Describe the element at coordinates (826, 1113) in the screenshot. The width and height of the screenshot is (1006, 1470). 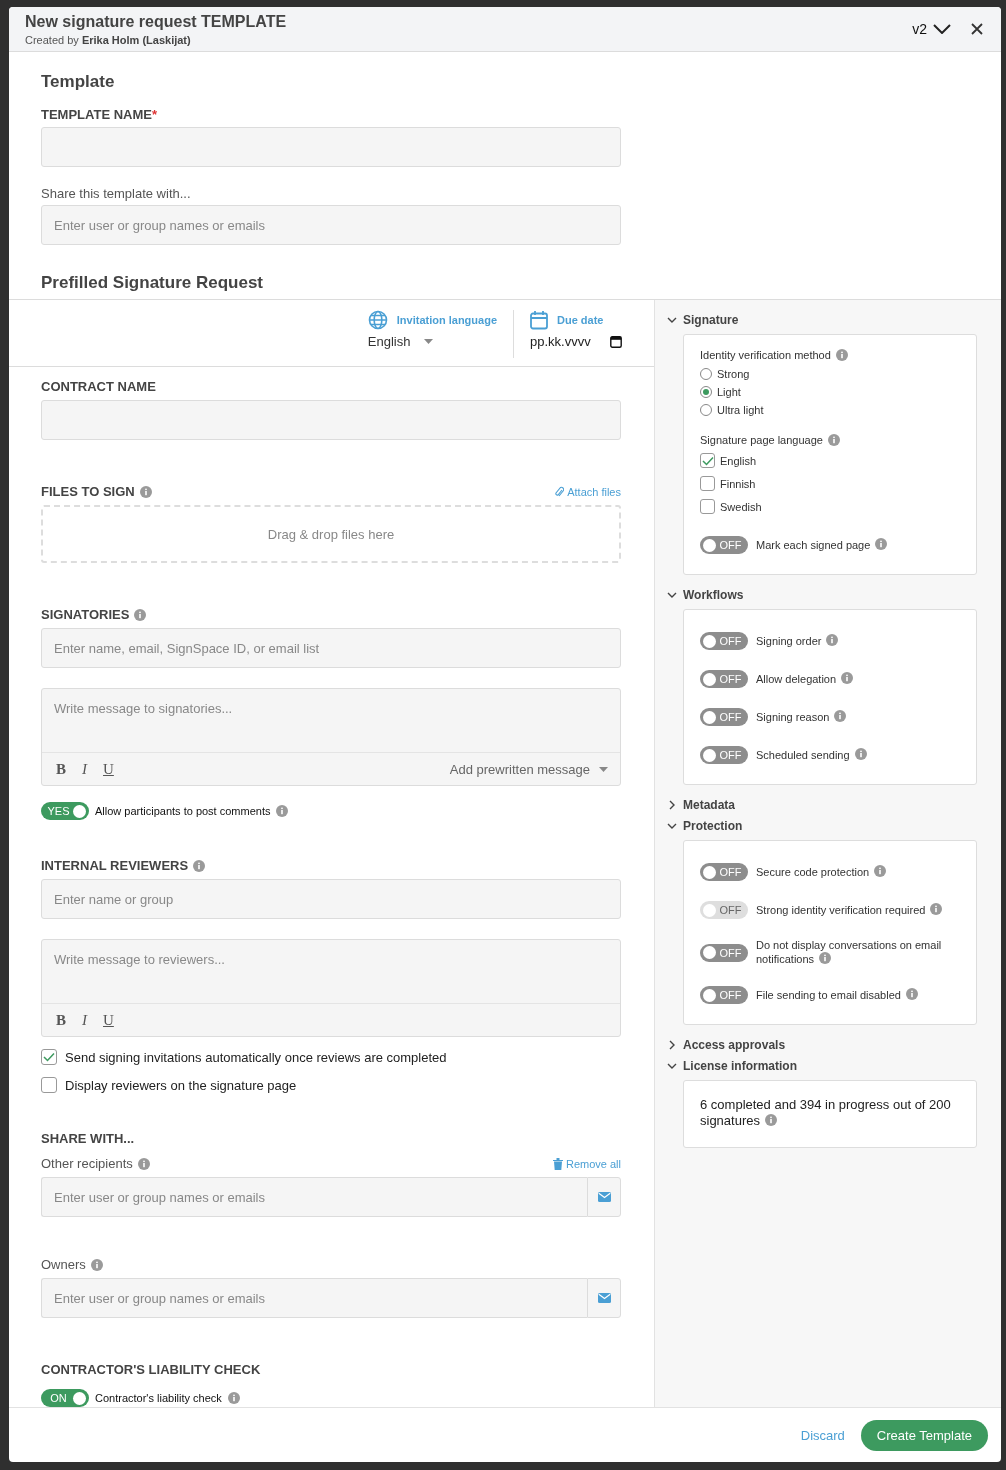
I see `license-text: 6 completed and 394 in progress out of 200 signatures` at that location.